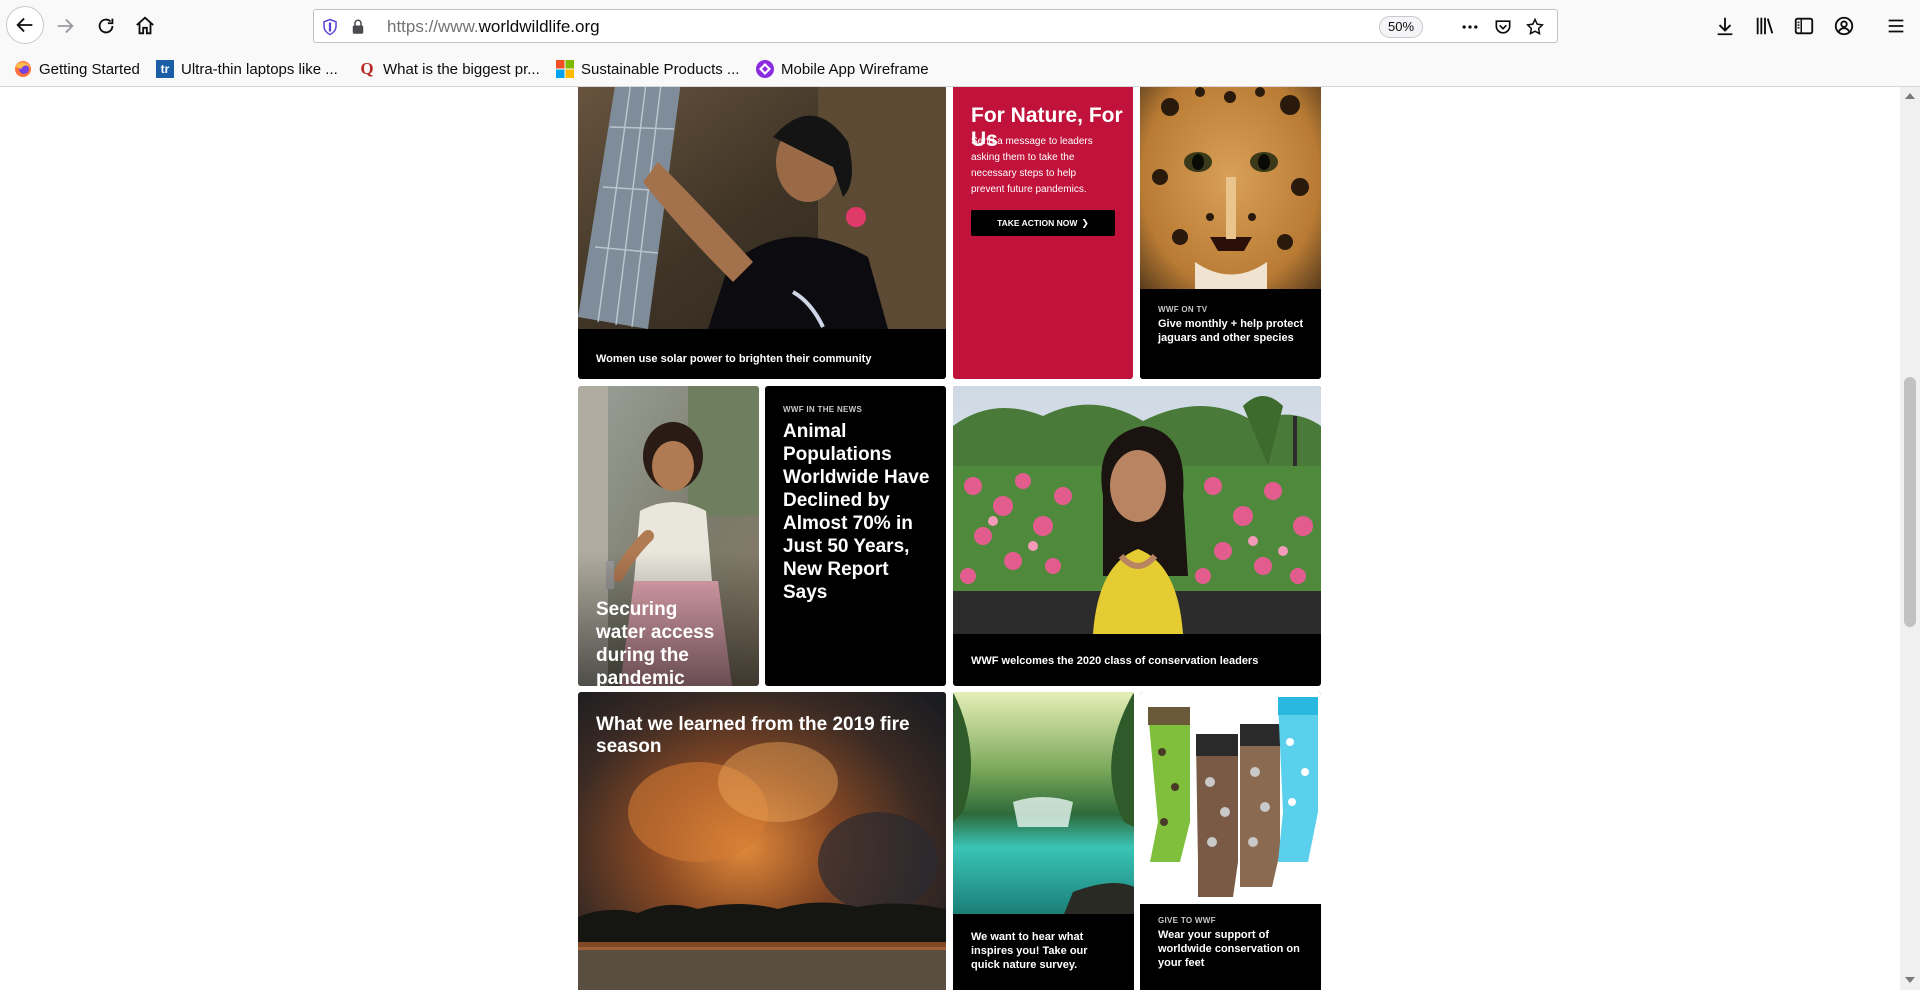 The height and width of the screenshot is (990, 1920). I want to click on sidebar-button, so click(1804, 26).